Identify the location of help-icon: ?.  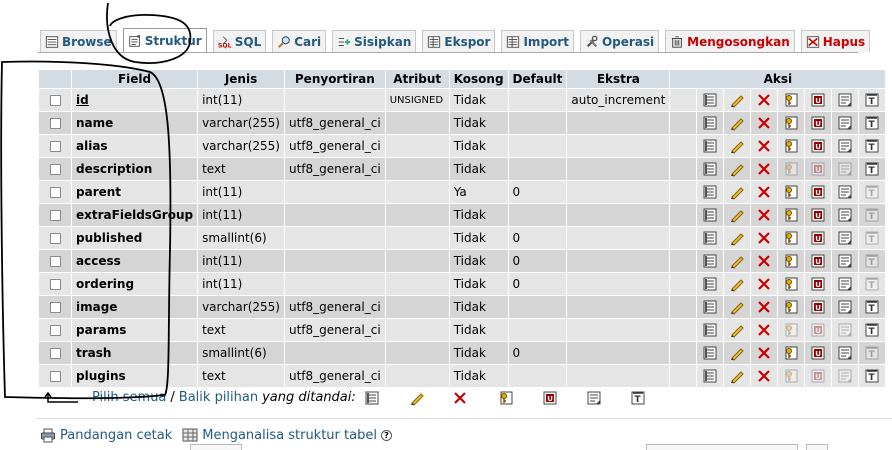
(386, 435).